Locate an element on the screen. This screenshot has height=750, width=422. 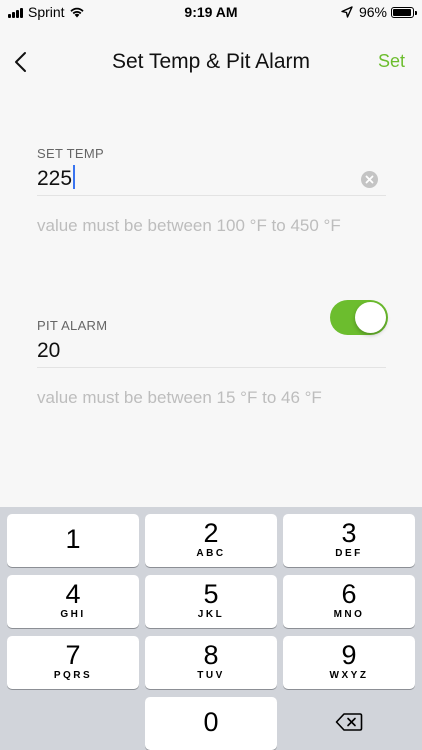
key-digit: 4 is located at coordinates (73, 594).